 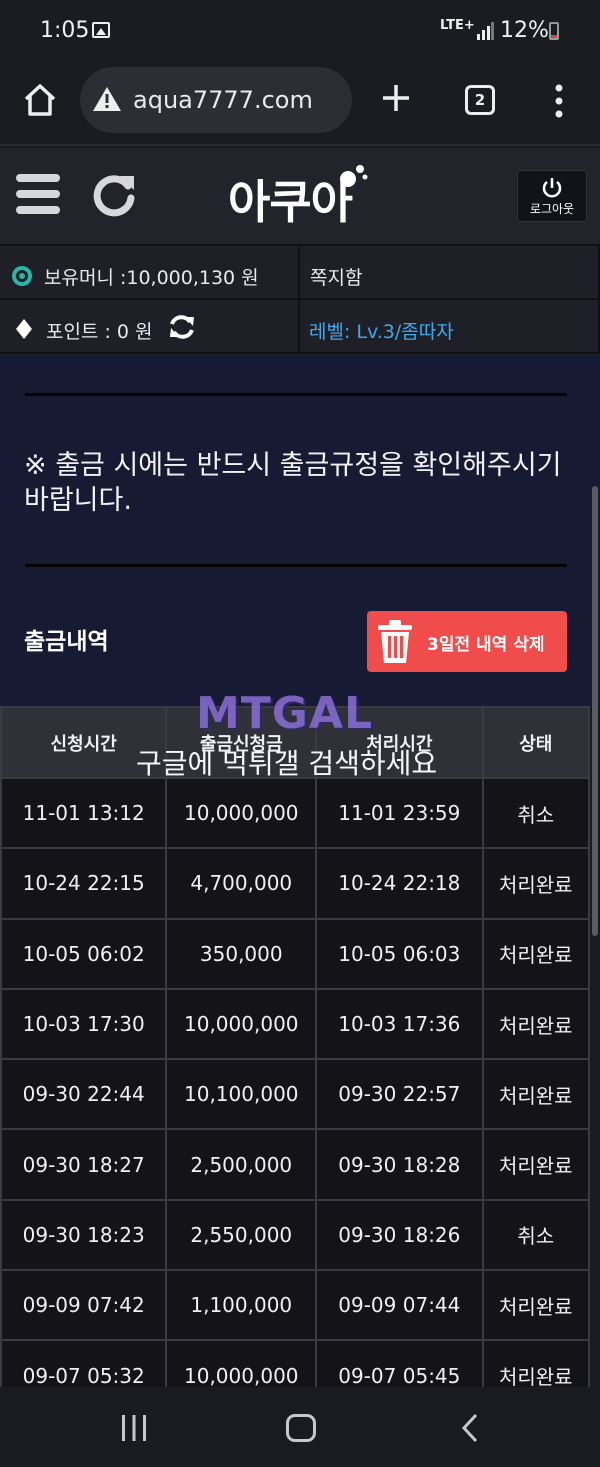 I want to click on header-processed-time: 처리시간, so click(x=399, y=742).